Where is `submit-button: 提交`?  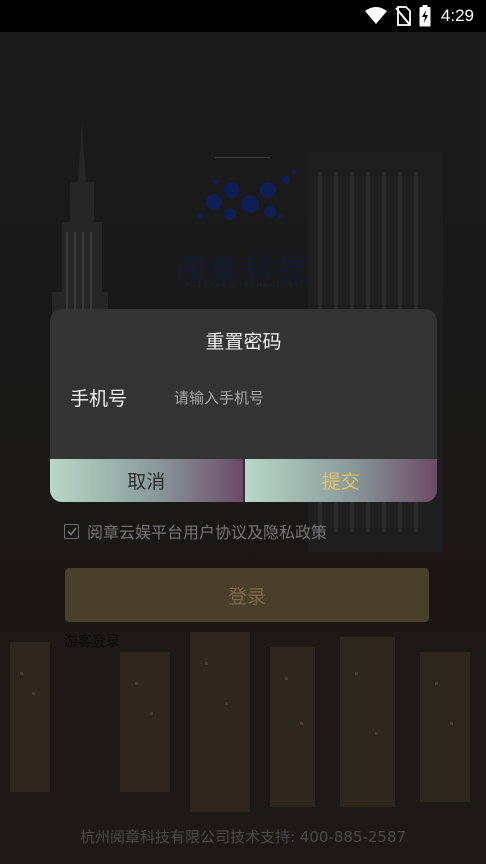
submit-button: 提交 is located at coordinates (340, 480).